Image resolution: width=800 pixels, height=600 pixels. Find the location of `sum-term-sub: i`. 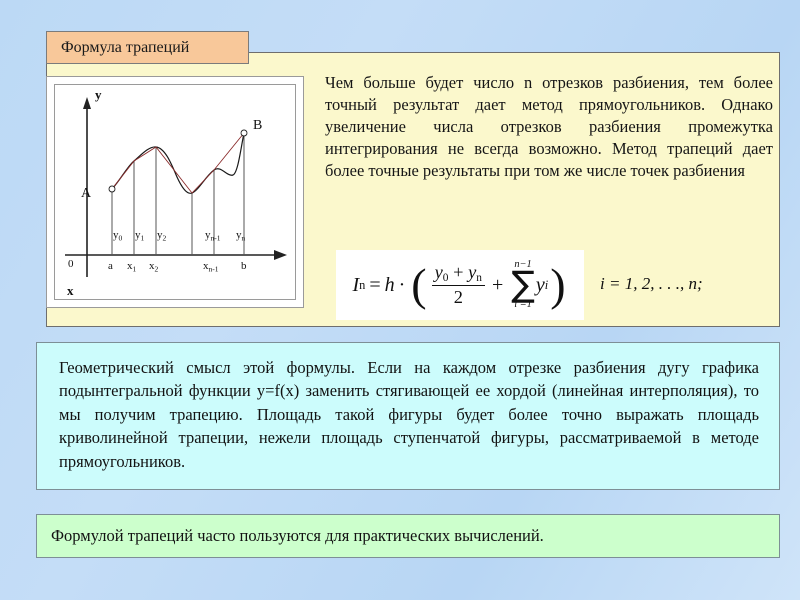

sum-term-sub: i is located at coordinates (546, 284).